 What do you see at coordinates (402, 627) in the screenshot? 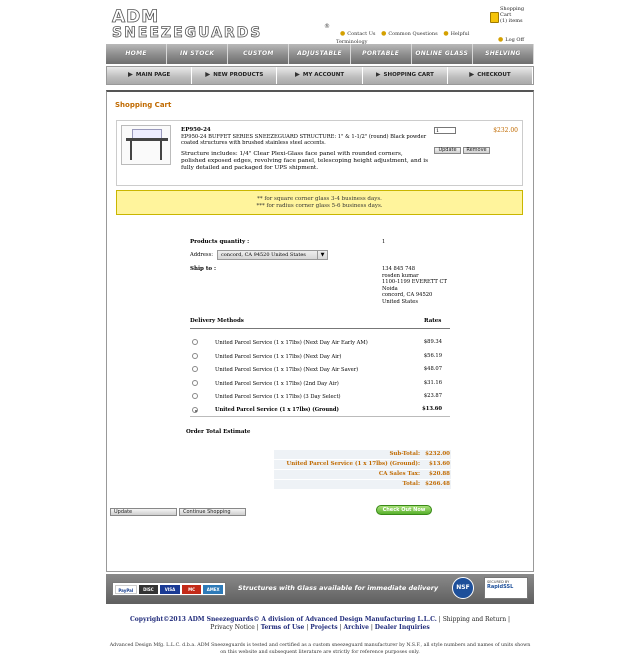
I see `footer-link-dealer: Dealer Inquiries` at bounding box center [402, 627].